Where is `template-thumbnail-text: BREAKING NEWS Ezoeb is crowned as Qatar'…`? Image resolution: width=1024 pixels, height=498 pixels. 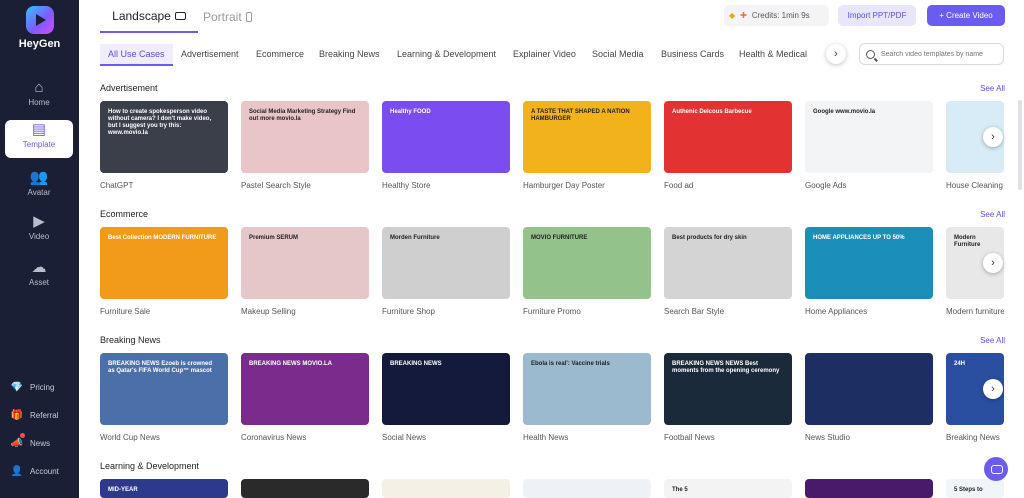 template-thumbnail-text: BREAKING NEWS Ezoeb is crowned as Qatar'… is located at coordinates (160, 367).